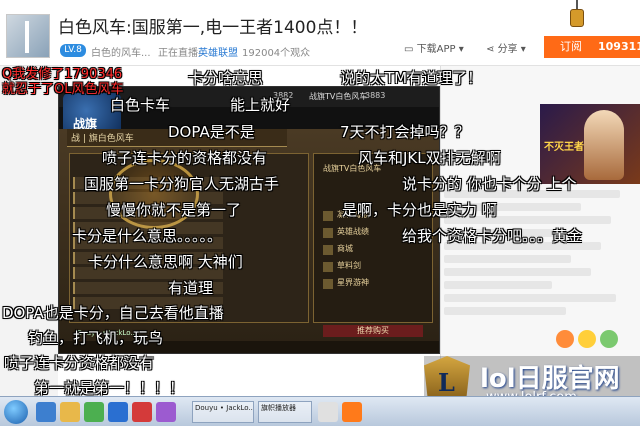  Describe the element at coordinates (28, 36) in the screenshot. I see `streamer-avatar` at that location.